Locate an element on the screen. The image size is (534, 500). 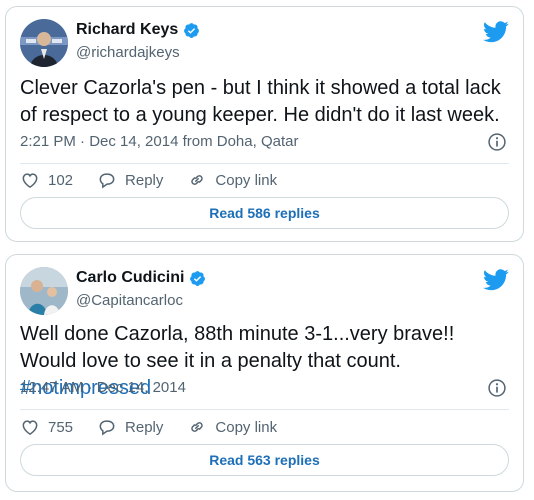
tweet-timestamp: 12:47 AM · Dec 14, 2014 is located at coordinates (103, 387).